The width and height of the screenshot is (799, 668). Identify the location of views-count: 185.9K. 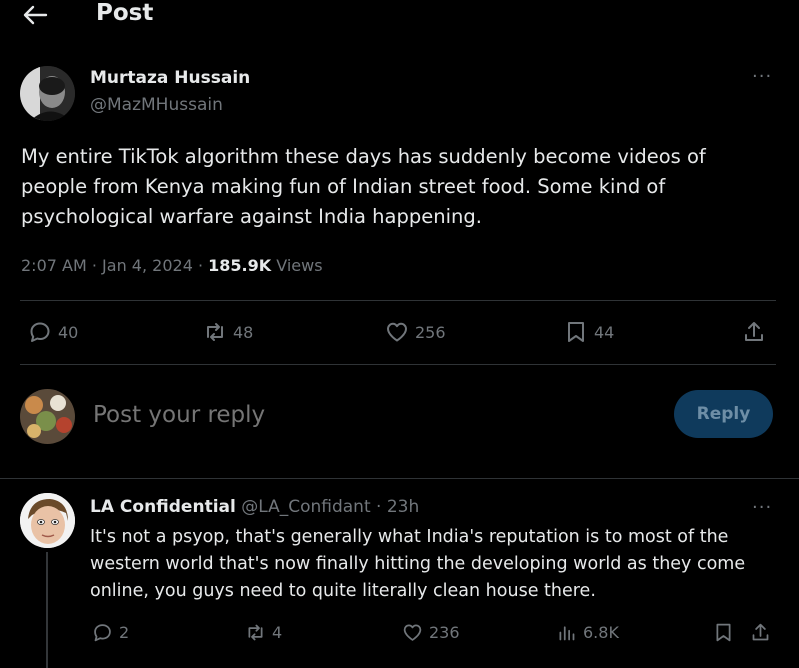
(240, 265).